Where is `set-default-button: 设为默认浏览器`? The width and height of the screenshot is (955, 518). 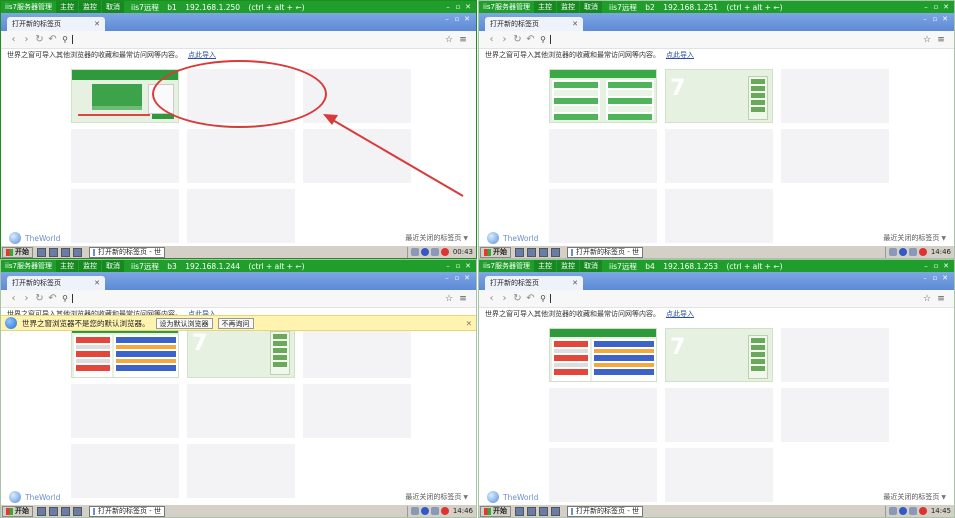 set-default-button: 设为默认浏览器 is located at coordinates (184, 323).